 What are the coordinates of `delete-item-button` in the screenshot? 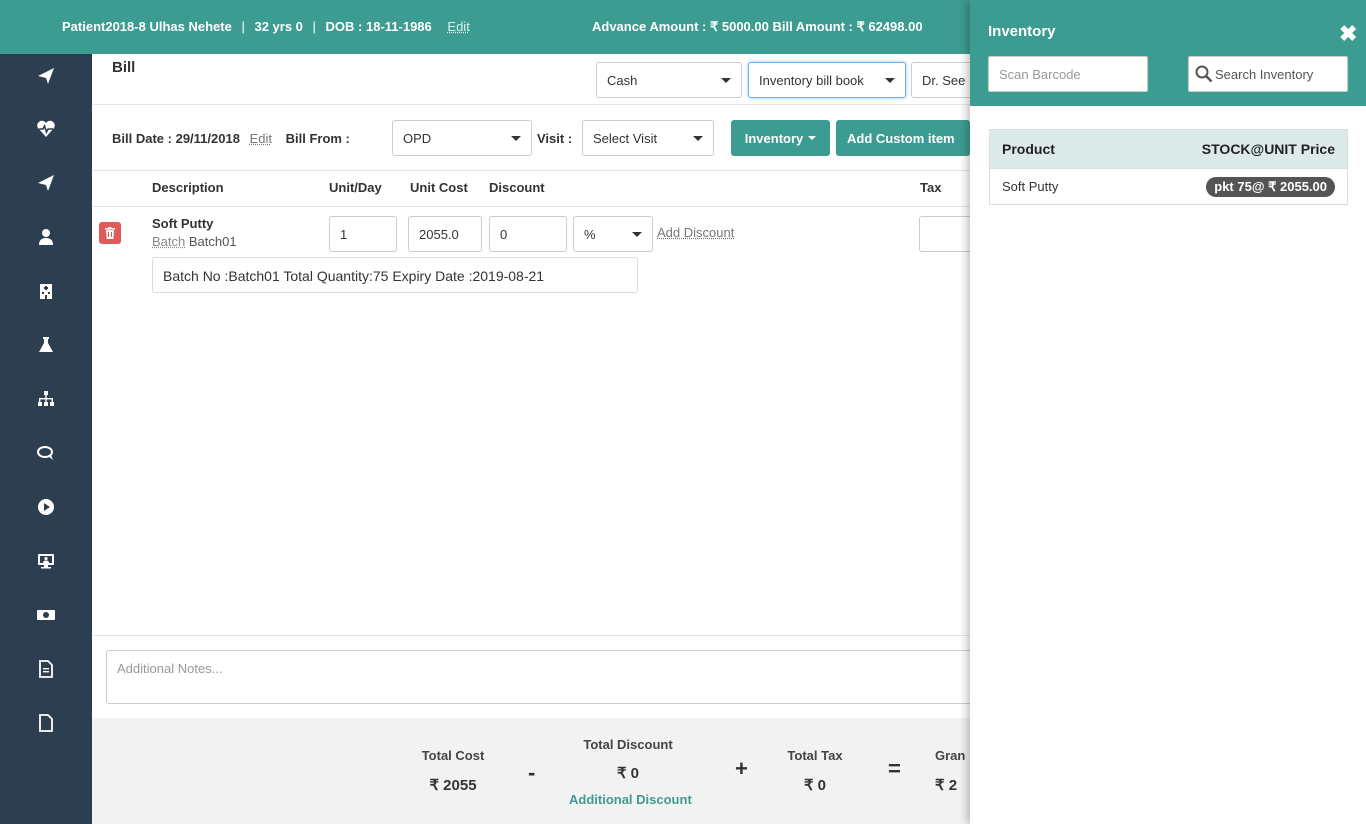 It's located at (110, 233).